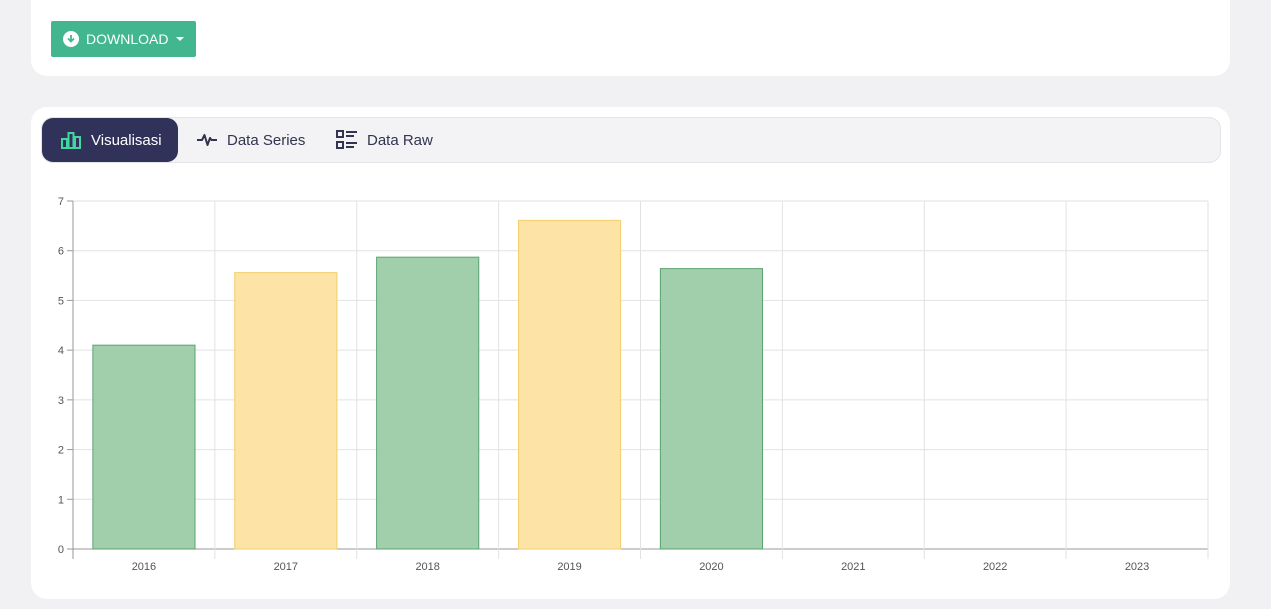 This screenshot has height=609, width=1271. Describe the element at coordinates (61, 451) in the screenshot. I see `y-tick-label: 2` at that location.